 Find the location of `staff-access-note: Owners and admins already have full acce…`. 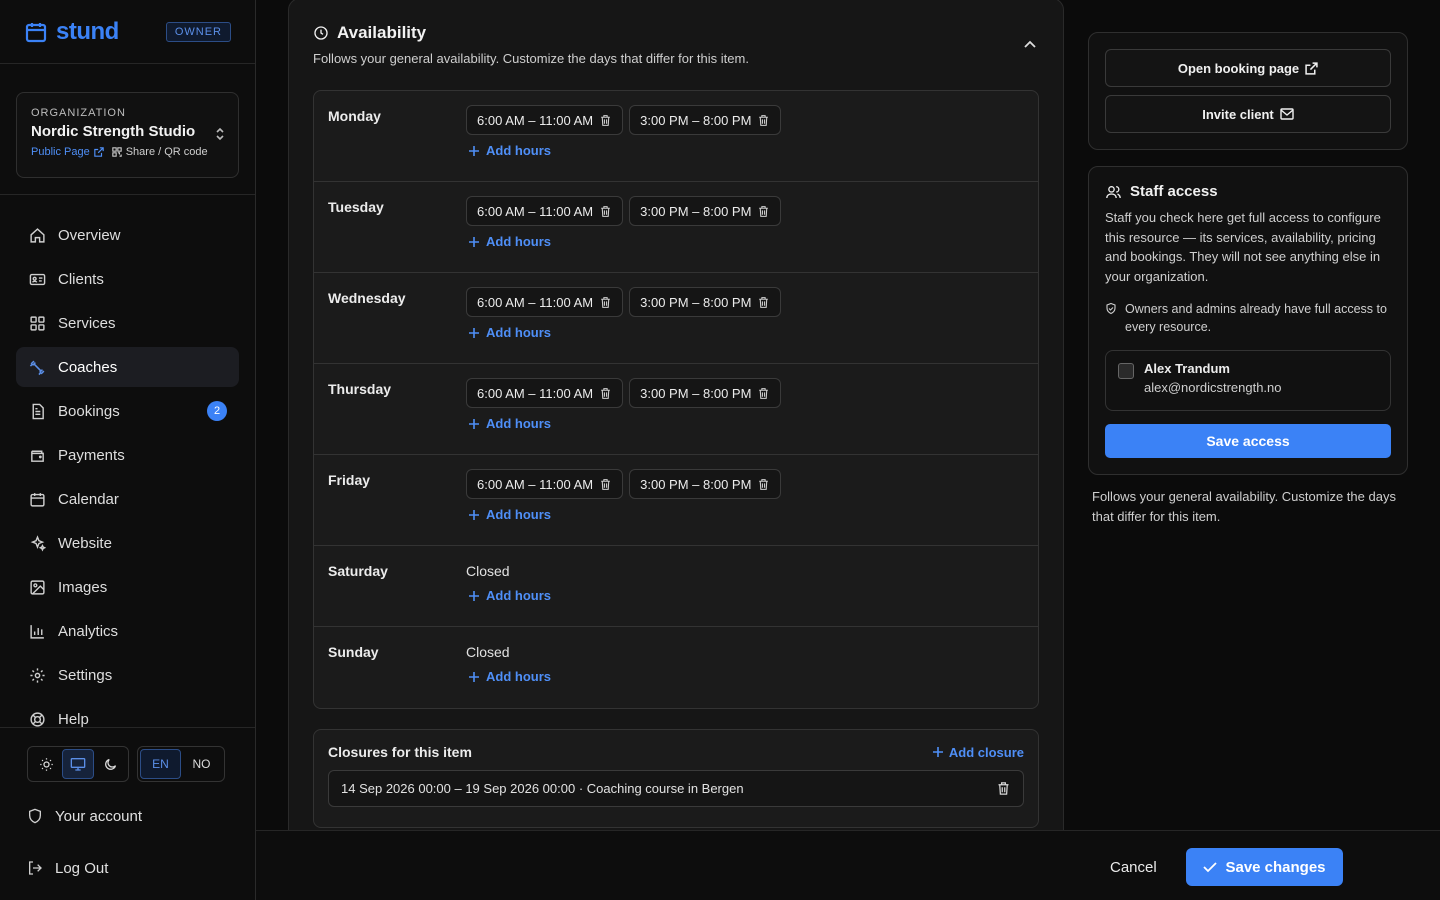

staff-access-note: Owners and admins already have full acce… is located at coordinates (1256, 318).